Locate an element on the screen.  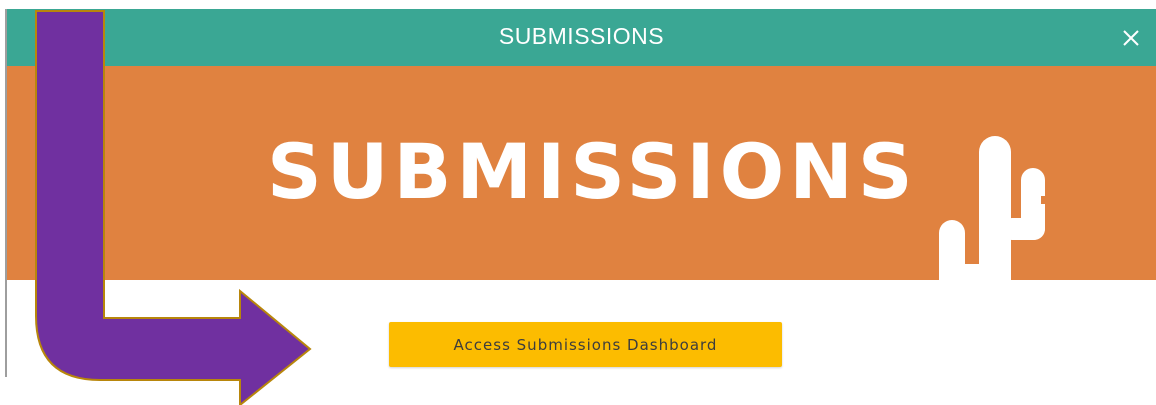
close-button is located at coordinates (1131, 38).